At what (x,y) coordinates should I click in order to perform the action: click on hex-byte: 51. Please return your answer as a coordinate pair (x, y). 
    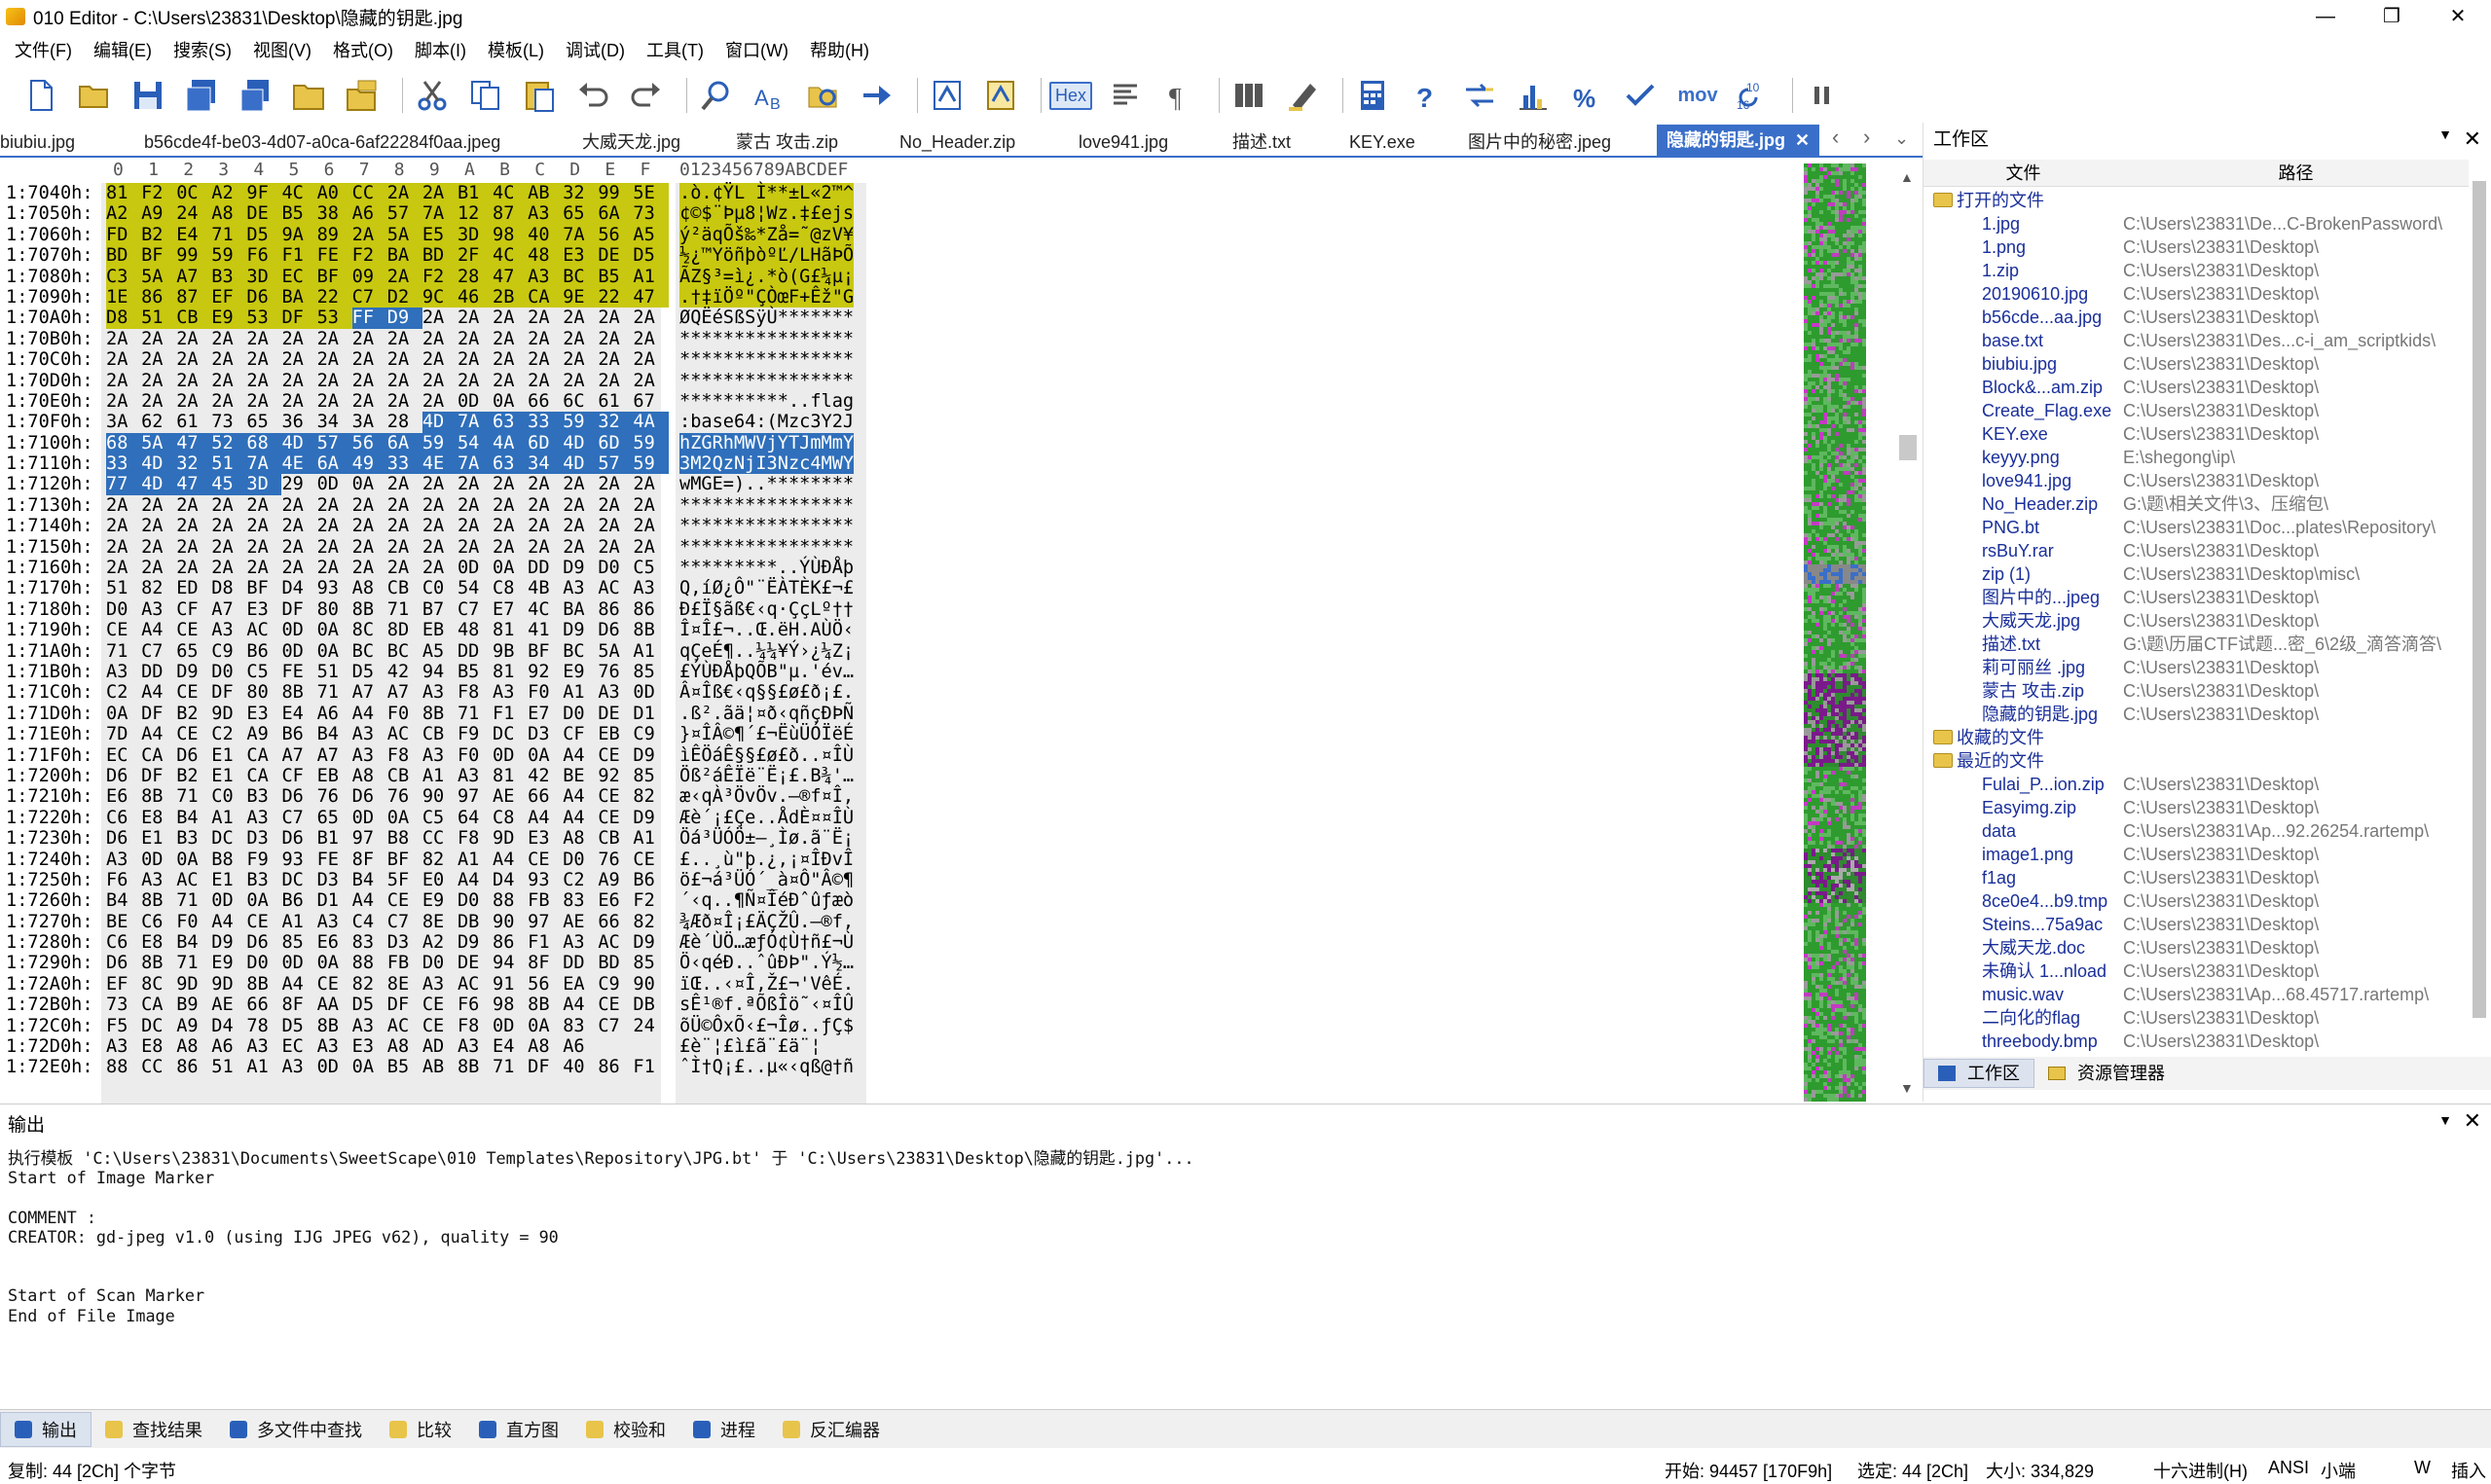
    Looking at the image, I should click on (334, 672).